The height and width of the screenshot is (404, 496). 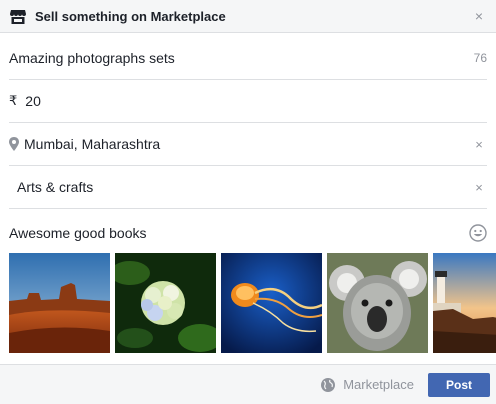 I want to click on price-input: 20, so click(x=256, y=101).